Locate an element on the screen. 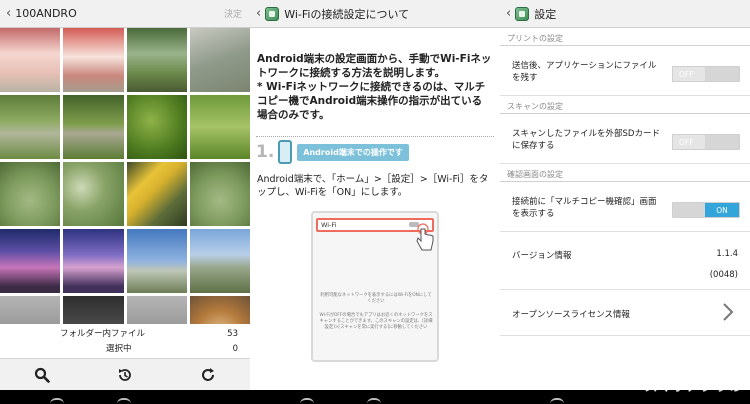 The image size is (750, 404). refresh-icon is located at coordinates (208, 375).